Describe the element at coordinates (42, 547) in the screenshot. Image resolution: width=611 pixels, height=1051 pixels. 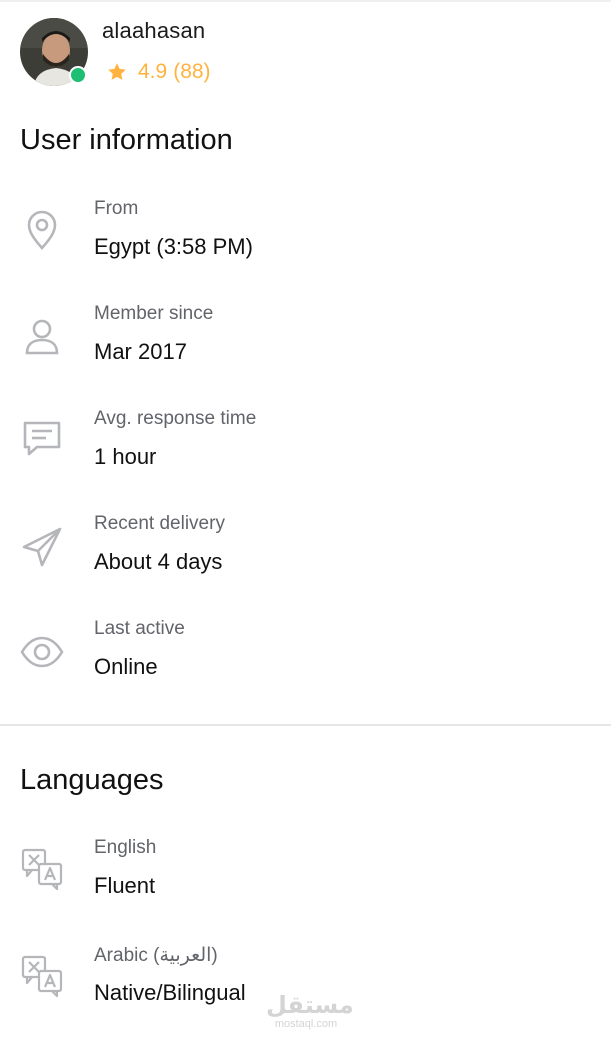
I see `paper-plane-icon` at that location.